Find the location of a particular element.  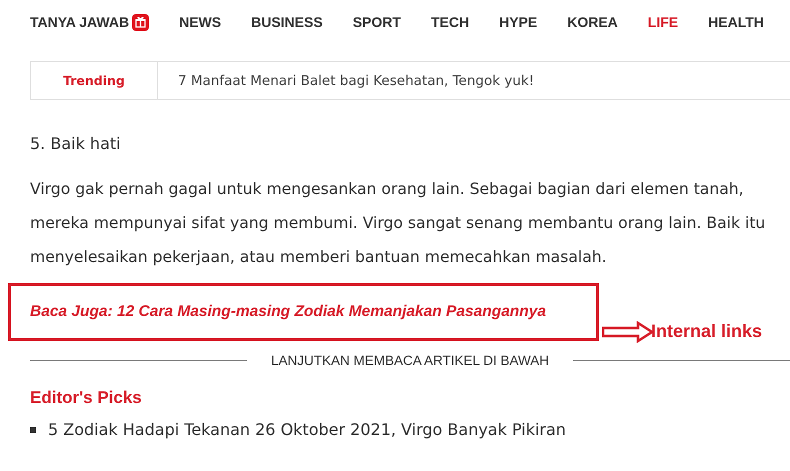

annotation-label: Internal links is located at coordinates (706, 331).